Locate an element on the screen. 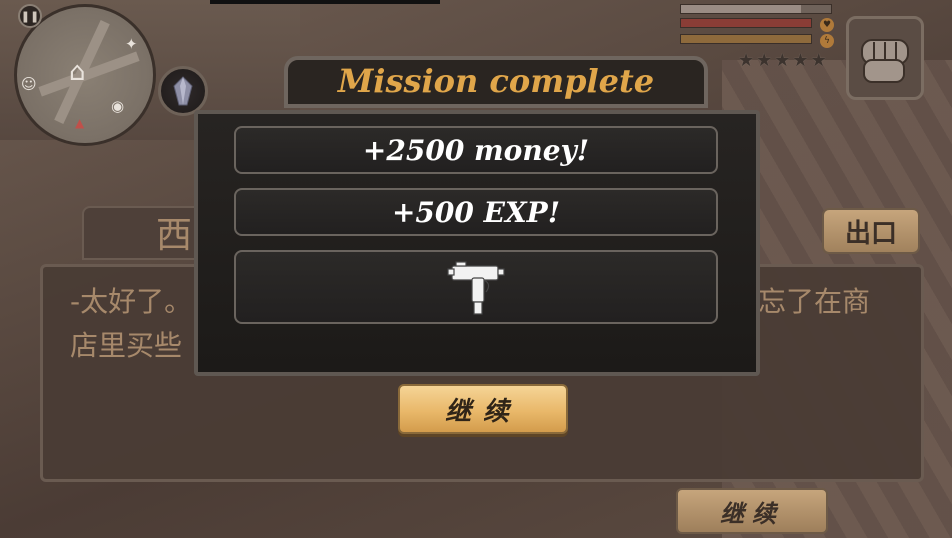  wanted-stars: ★ ★ ★ ★ ★ is located at coordinates (782, 61).